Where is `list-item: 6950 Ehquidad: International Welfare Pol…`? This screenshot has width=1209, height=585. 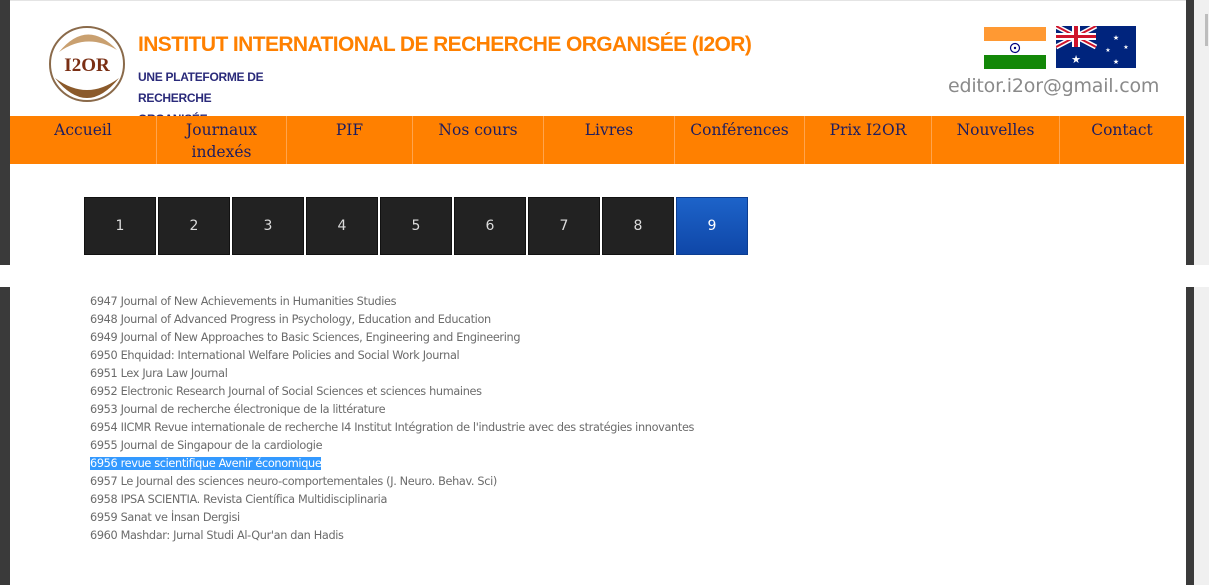
list-item: 6950 Ehquidad: International Welfare Pol… is located at coordinates (392, 356).